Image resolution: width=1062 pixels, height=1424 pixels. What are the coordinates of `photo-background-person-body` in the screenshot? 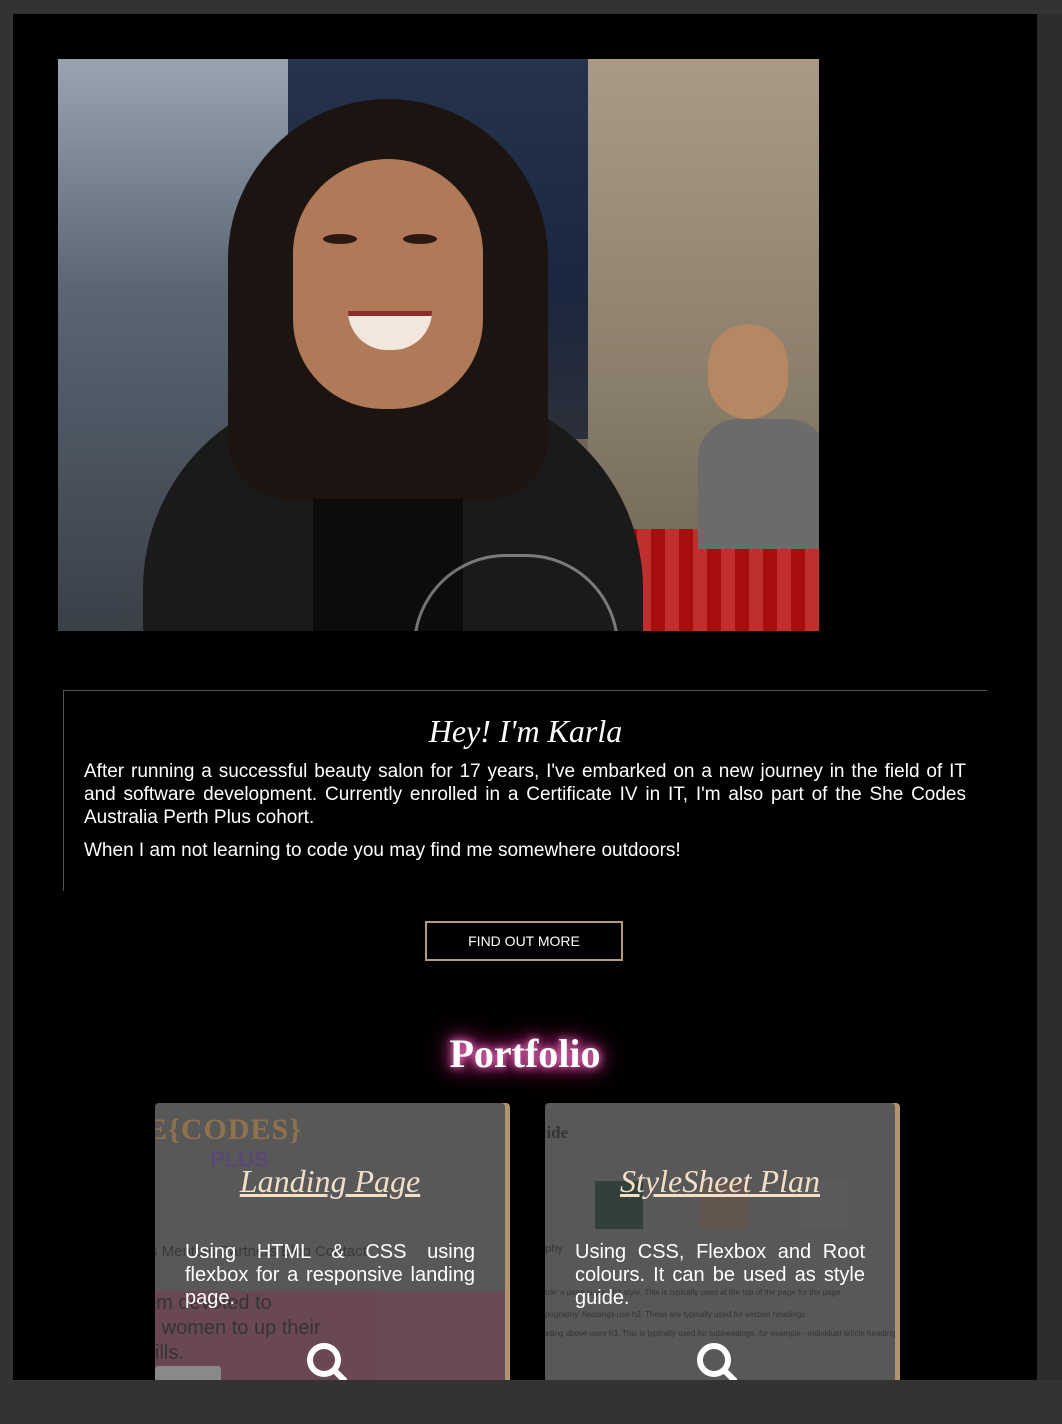 It's located at (758, 484).